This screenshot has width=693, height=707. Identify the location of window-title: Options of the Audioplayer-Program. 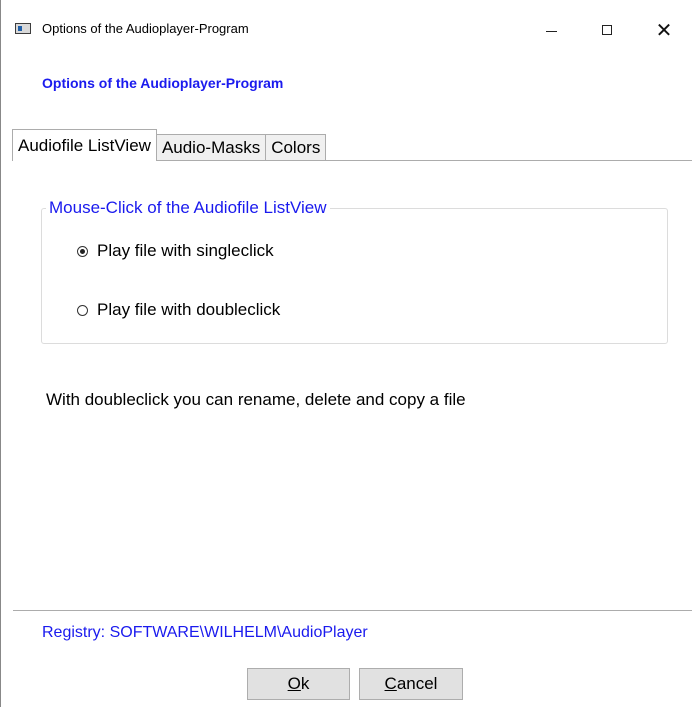
(145, 28).